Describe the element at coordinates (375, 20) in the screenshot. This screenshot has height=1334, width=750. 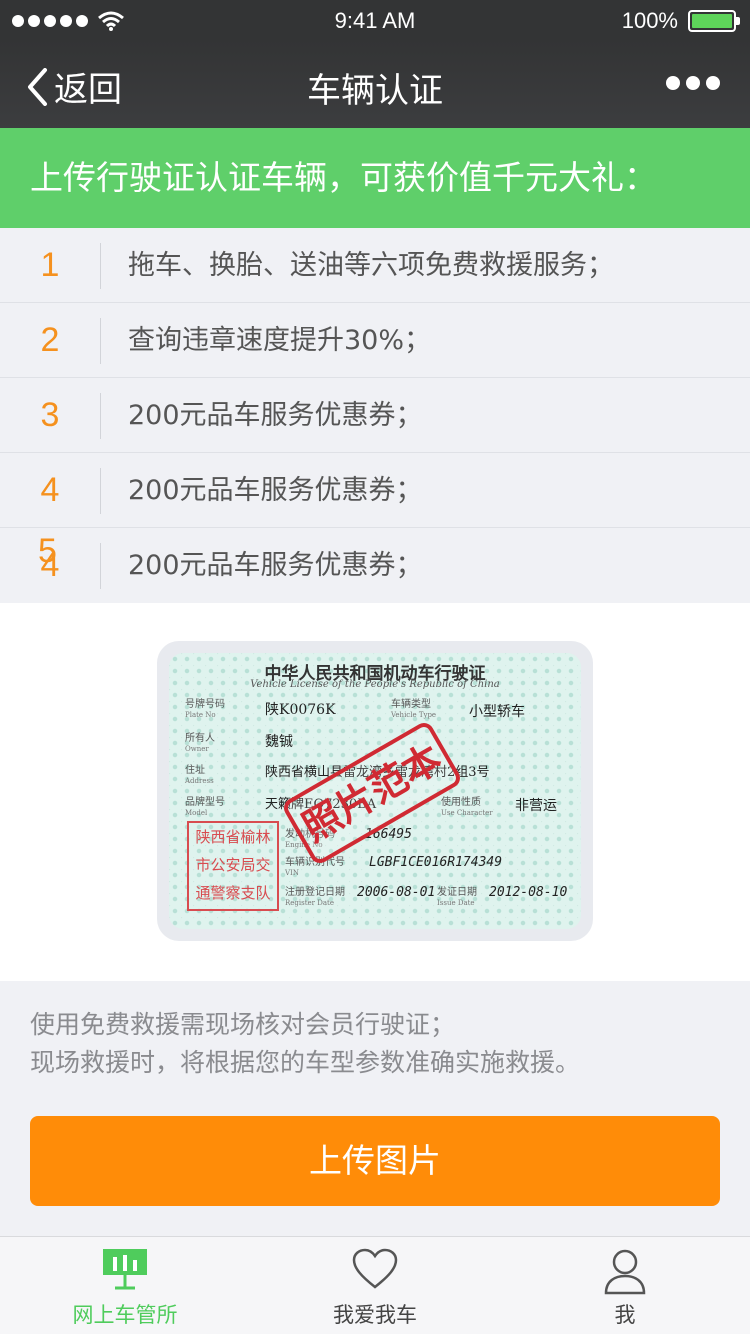
I see `status-bar: 9:41 AM 100%` at that location.